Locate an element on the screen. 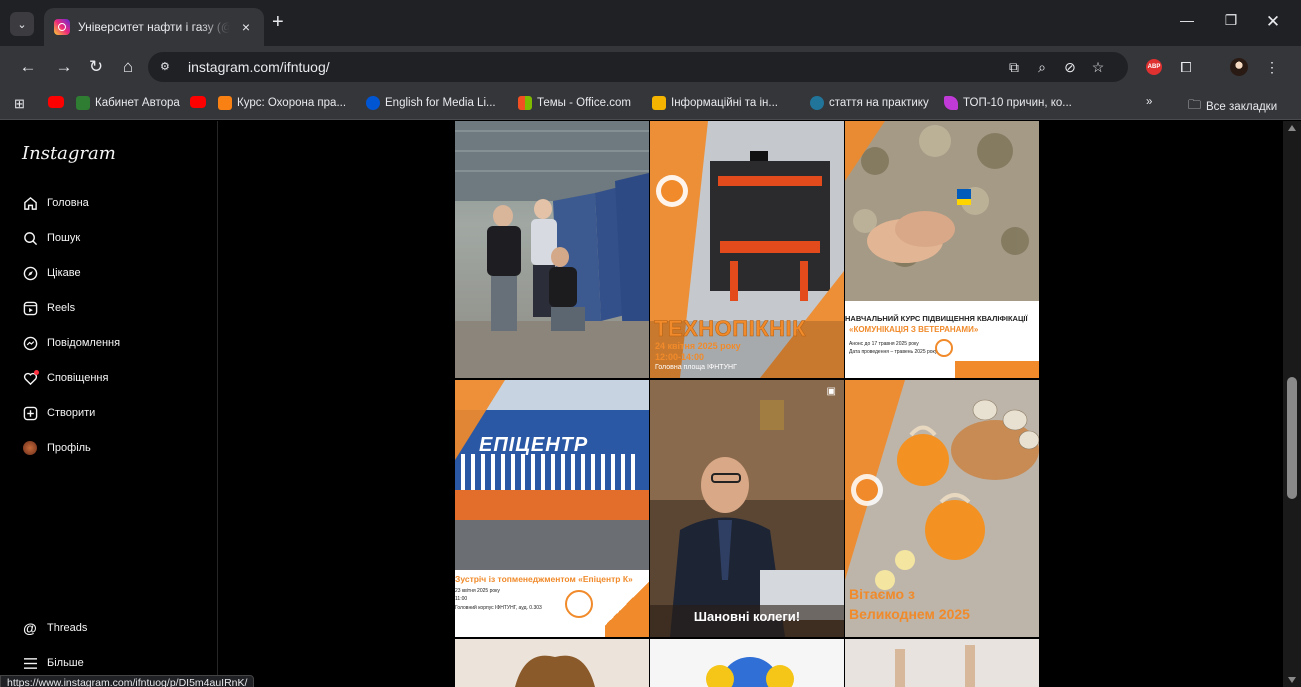  nav-threads: @ Threads is located at coordinates (54, 628).